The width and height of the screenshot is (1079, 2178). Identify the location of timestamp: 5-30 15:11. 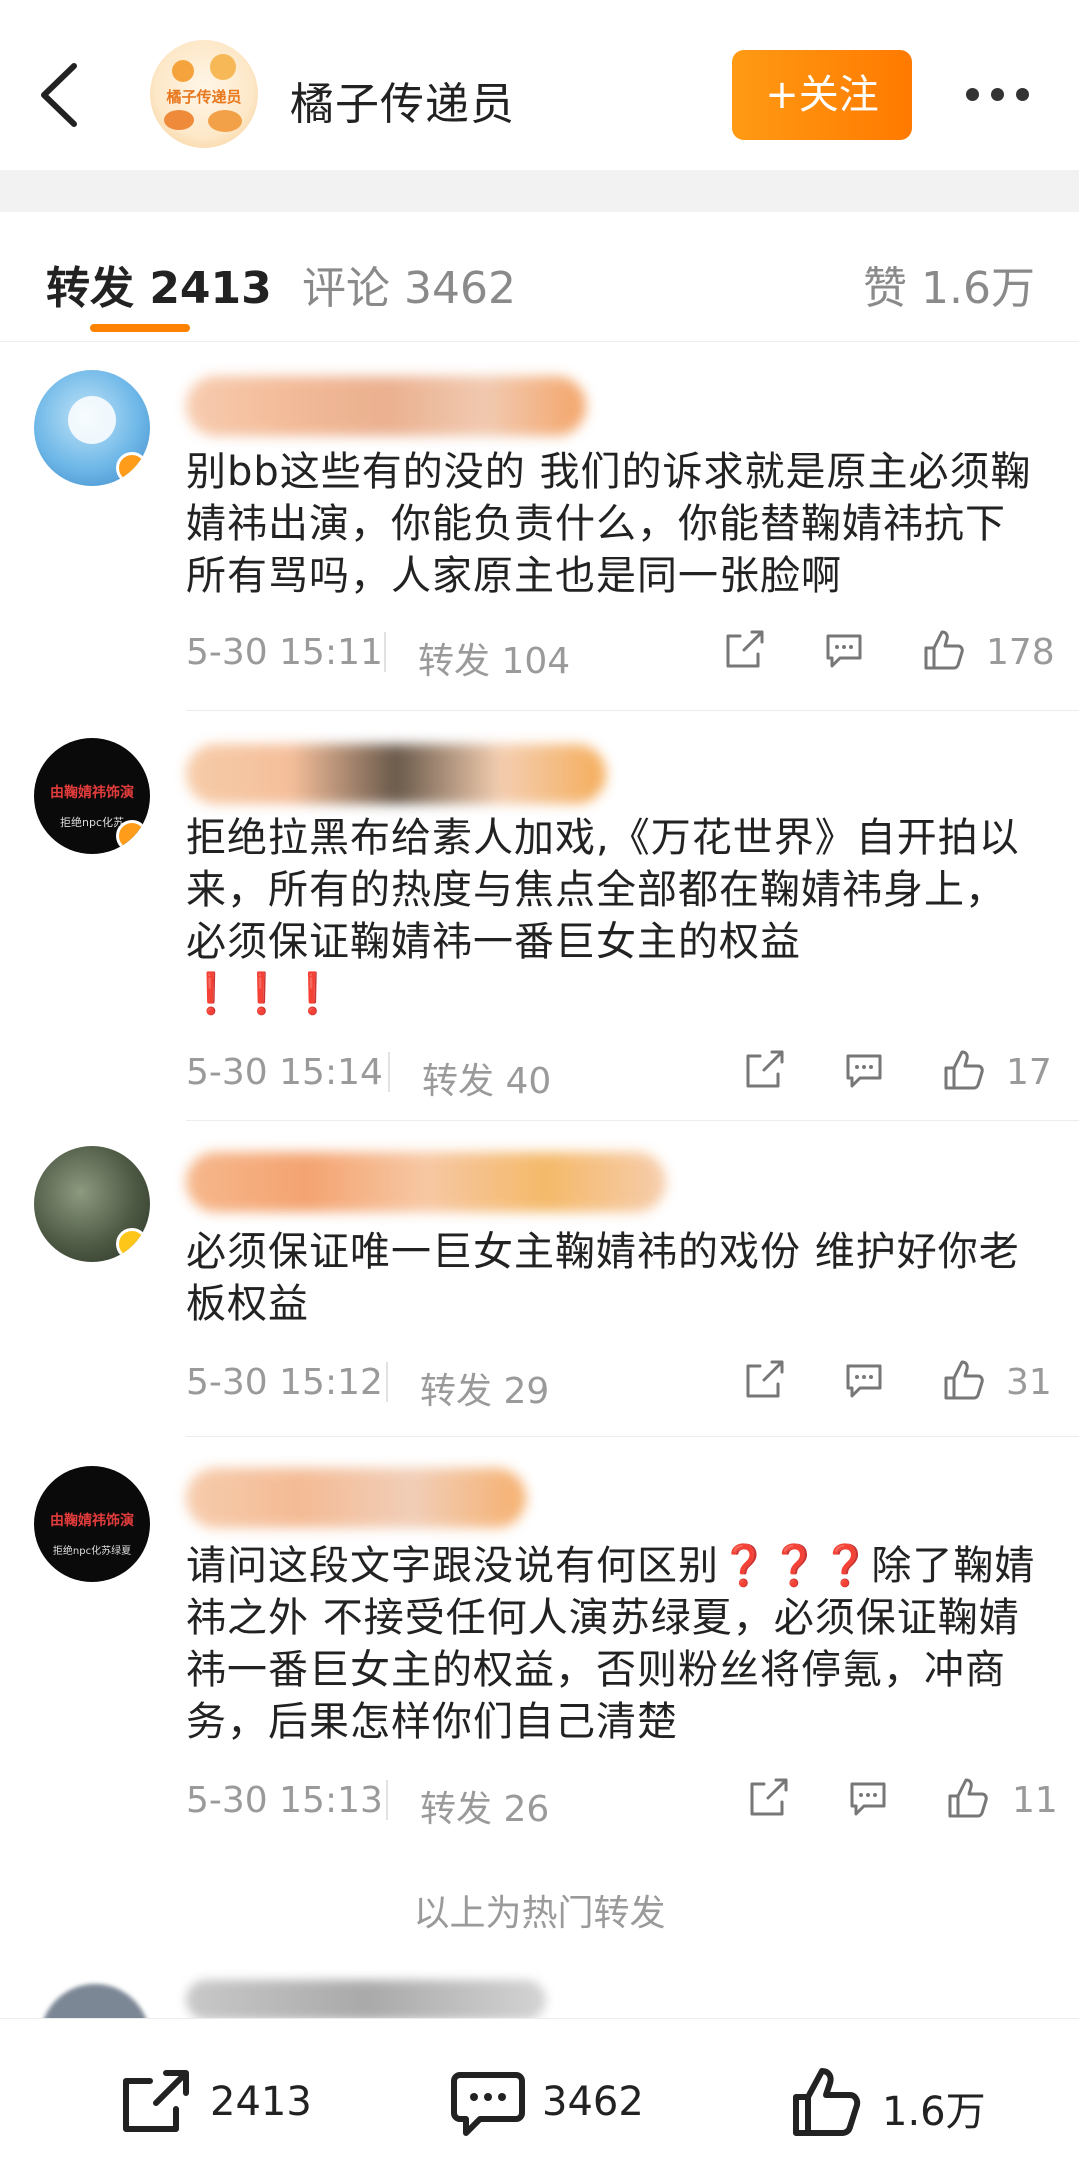
(284, 652).